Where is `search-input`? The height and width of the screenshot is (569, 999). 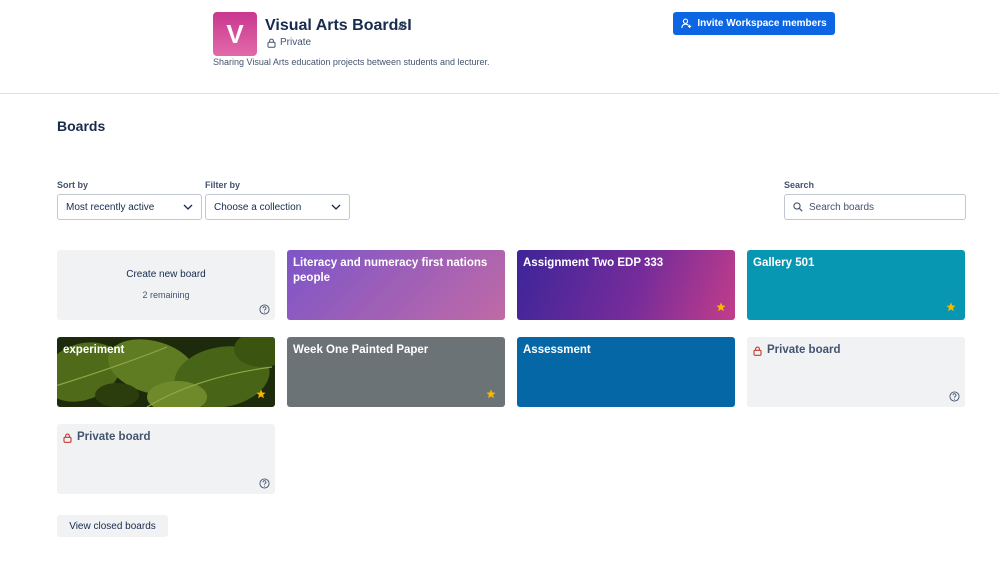
search-input is located at coordinates (879, 207).